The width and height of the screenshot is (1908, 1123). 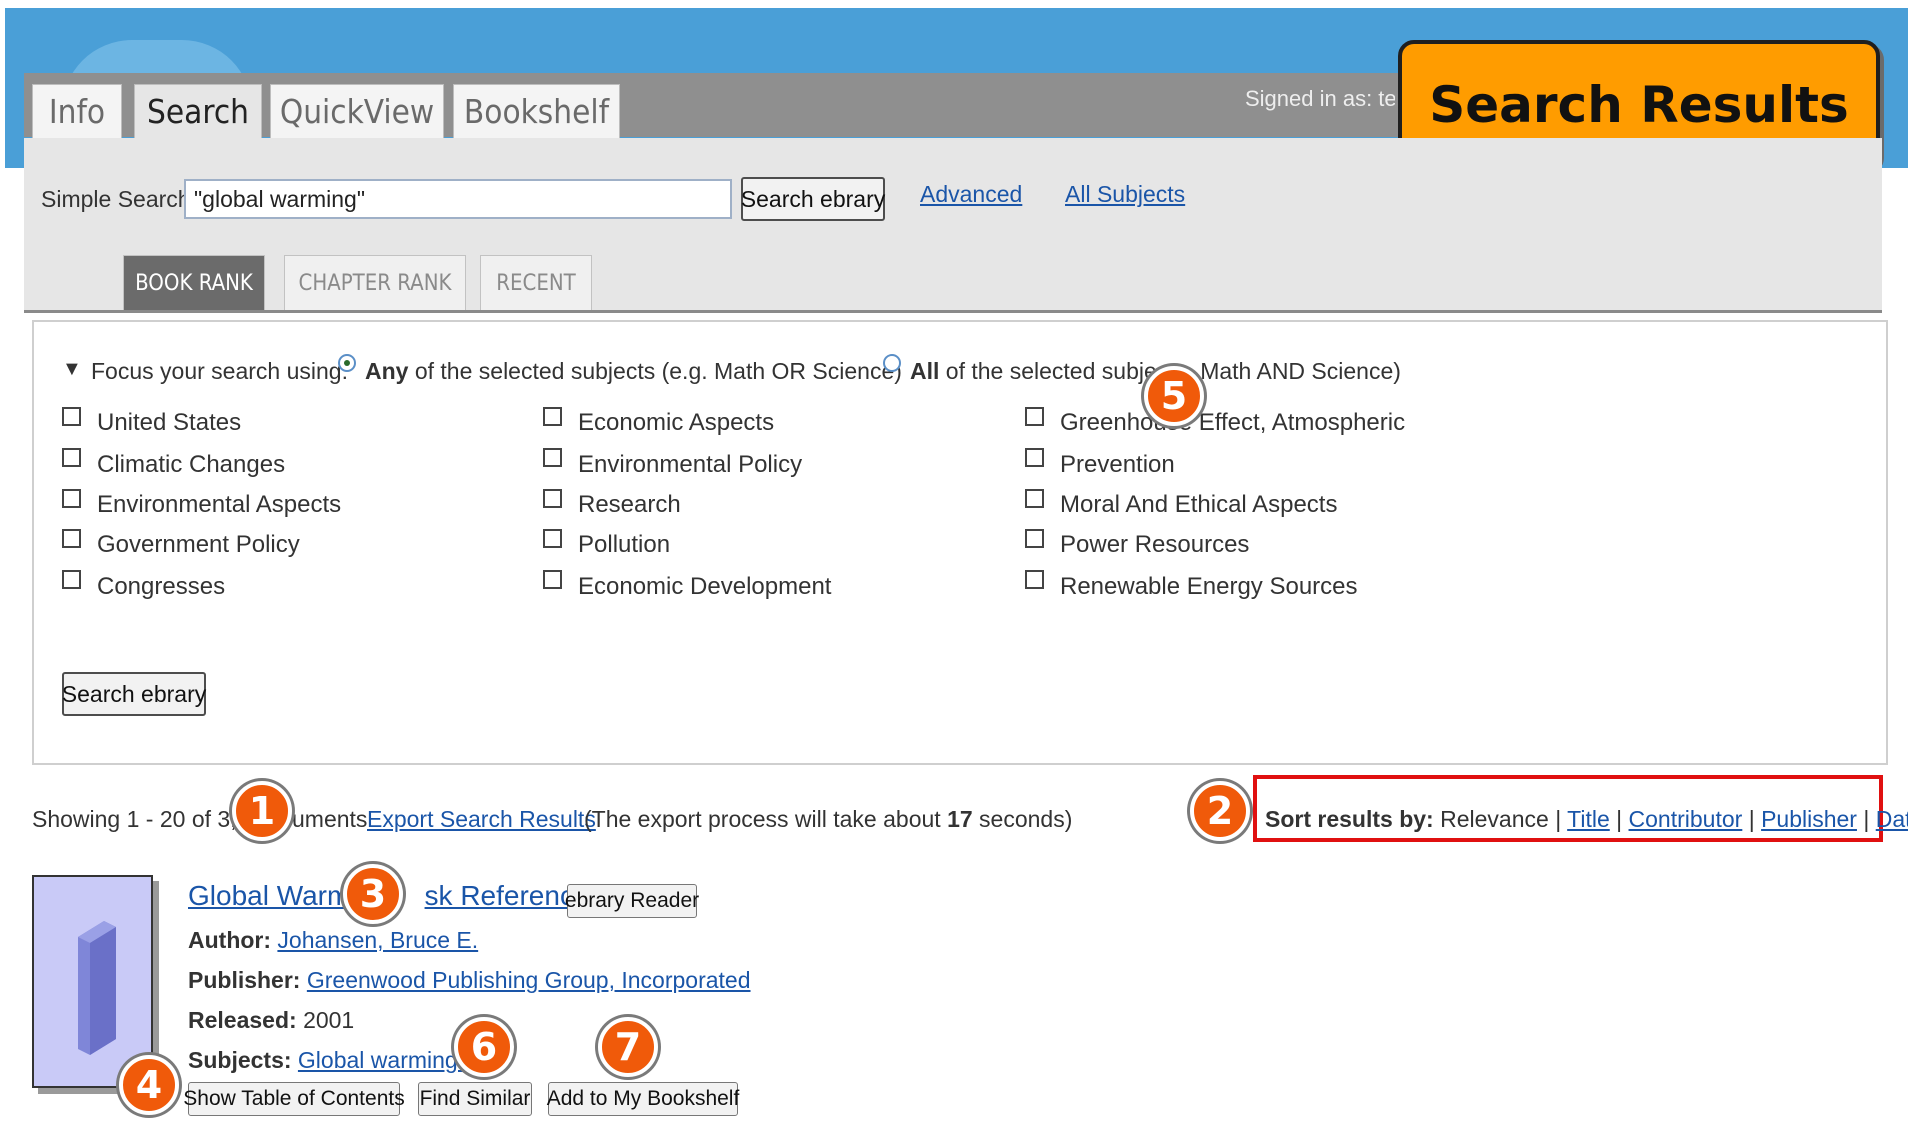 What do you see at coordinates (953, 311) in the screenshot?
I see `tab-divider` at bounding box center [953, 311].